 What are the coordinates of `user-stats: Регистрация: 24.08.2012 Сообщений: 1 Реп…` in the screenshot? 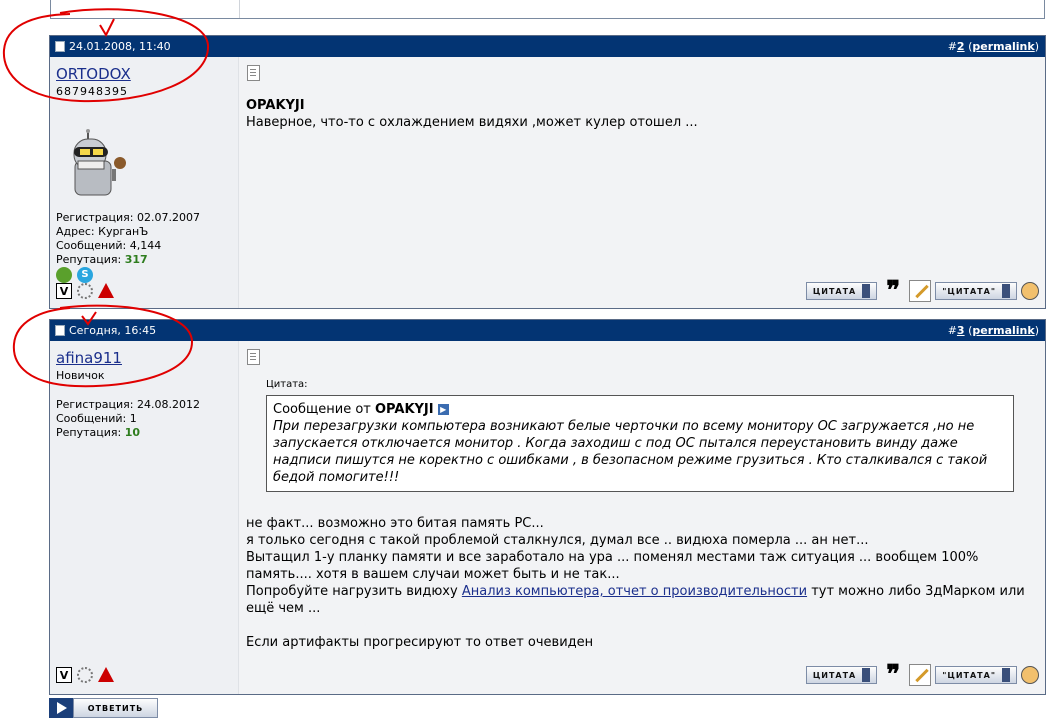 It's located at (128, 418).